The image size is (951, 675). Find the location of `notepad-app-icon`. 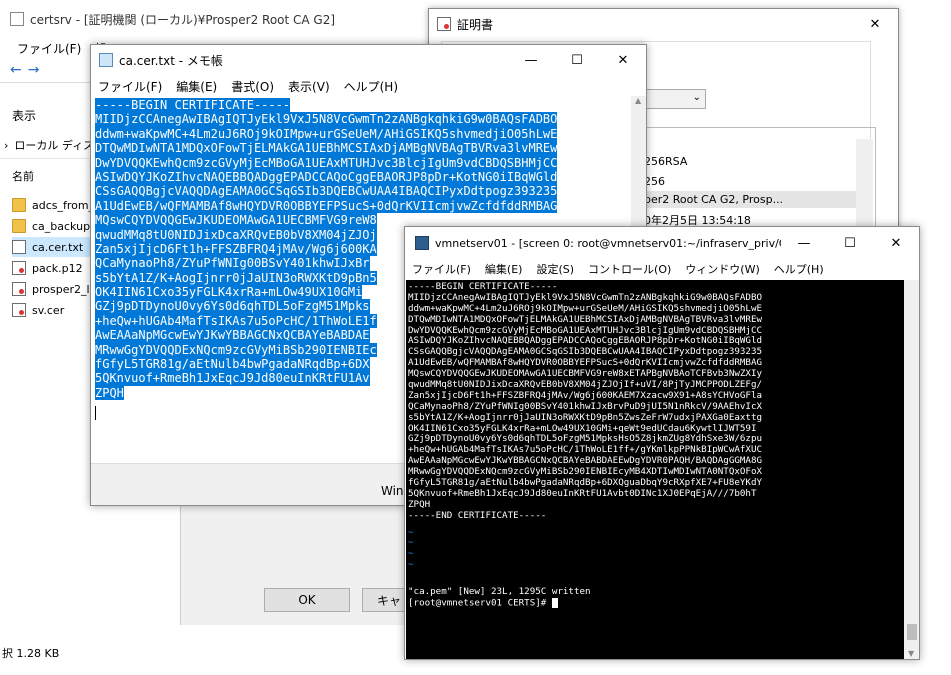

notepad-app-icon is located at coordinates (106, 60).